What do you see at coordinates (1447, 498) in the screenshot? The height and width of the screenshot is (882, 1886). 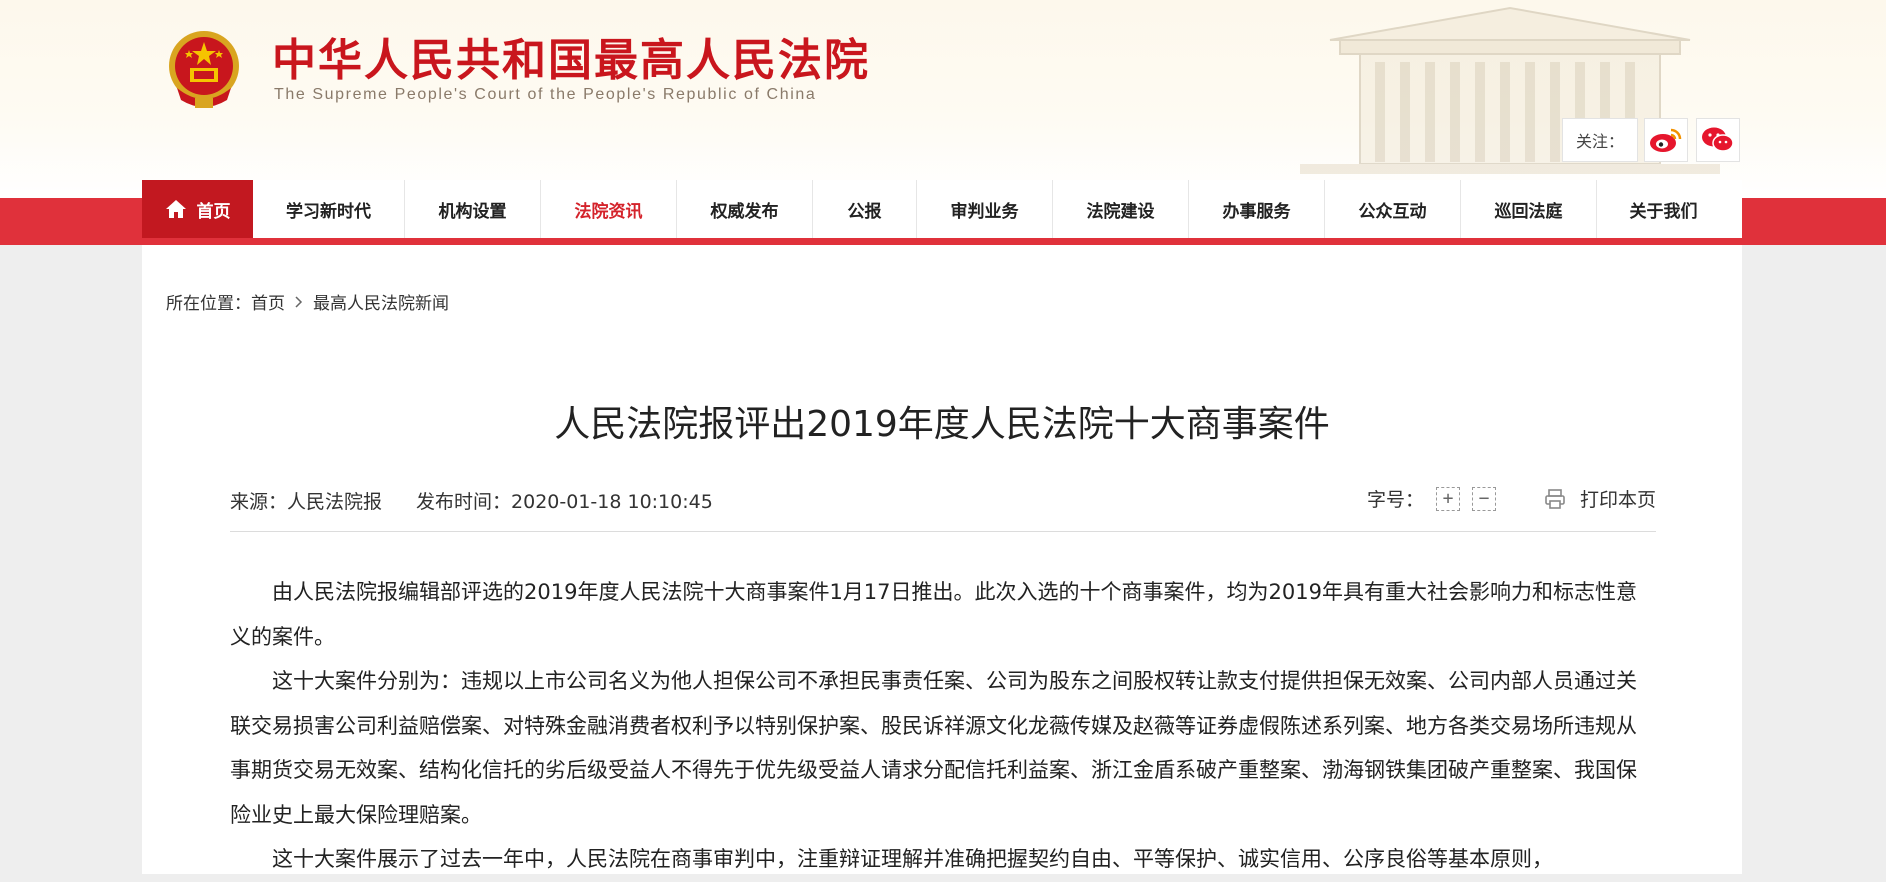 I see `font-increase-button: +` at bounding box center [1447, 498].